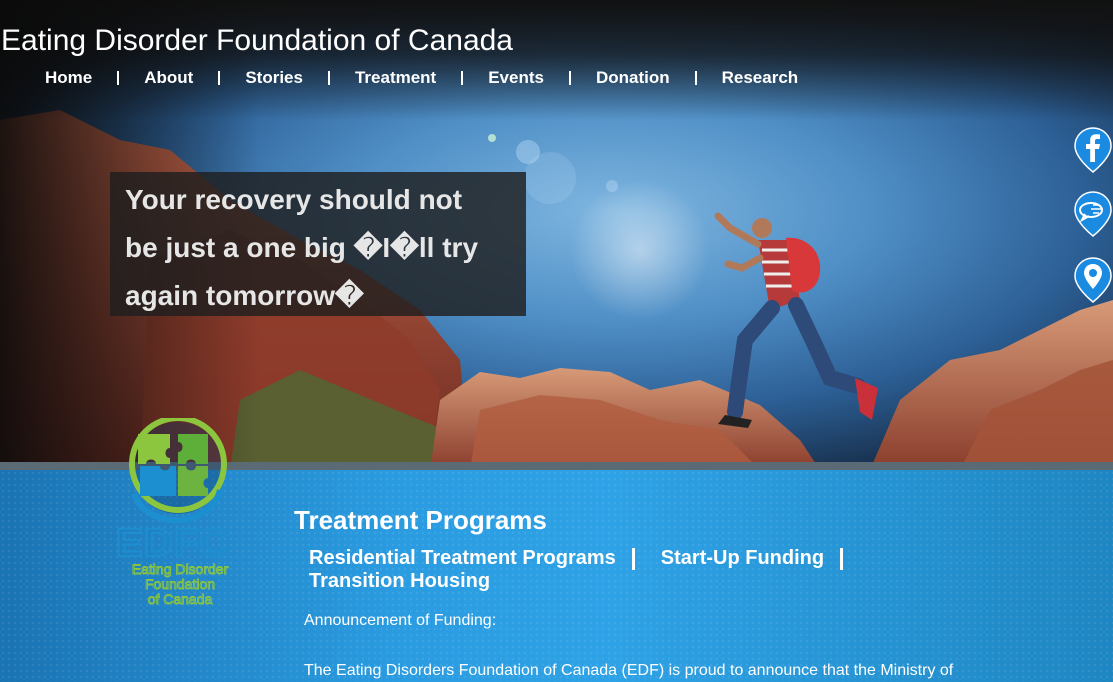  Describe the element at coordinates (257, 41) in the screenshot. I see `site-title: Eating Disorder Foundation of Canada` at that location.